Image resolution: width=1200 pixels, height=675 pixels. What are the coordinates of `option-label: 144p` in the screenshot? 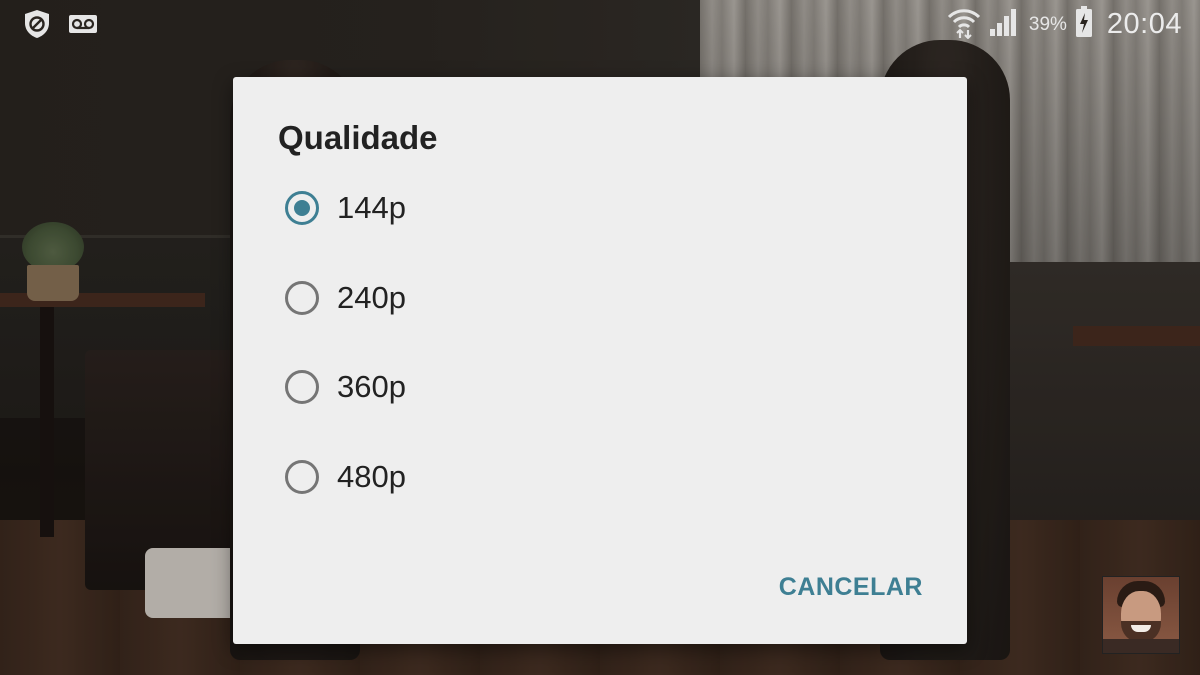 It's located at (371, 207).